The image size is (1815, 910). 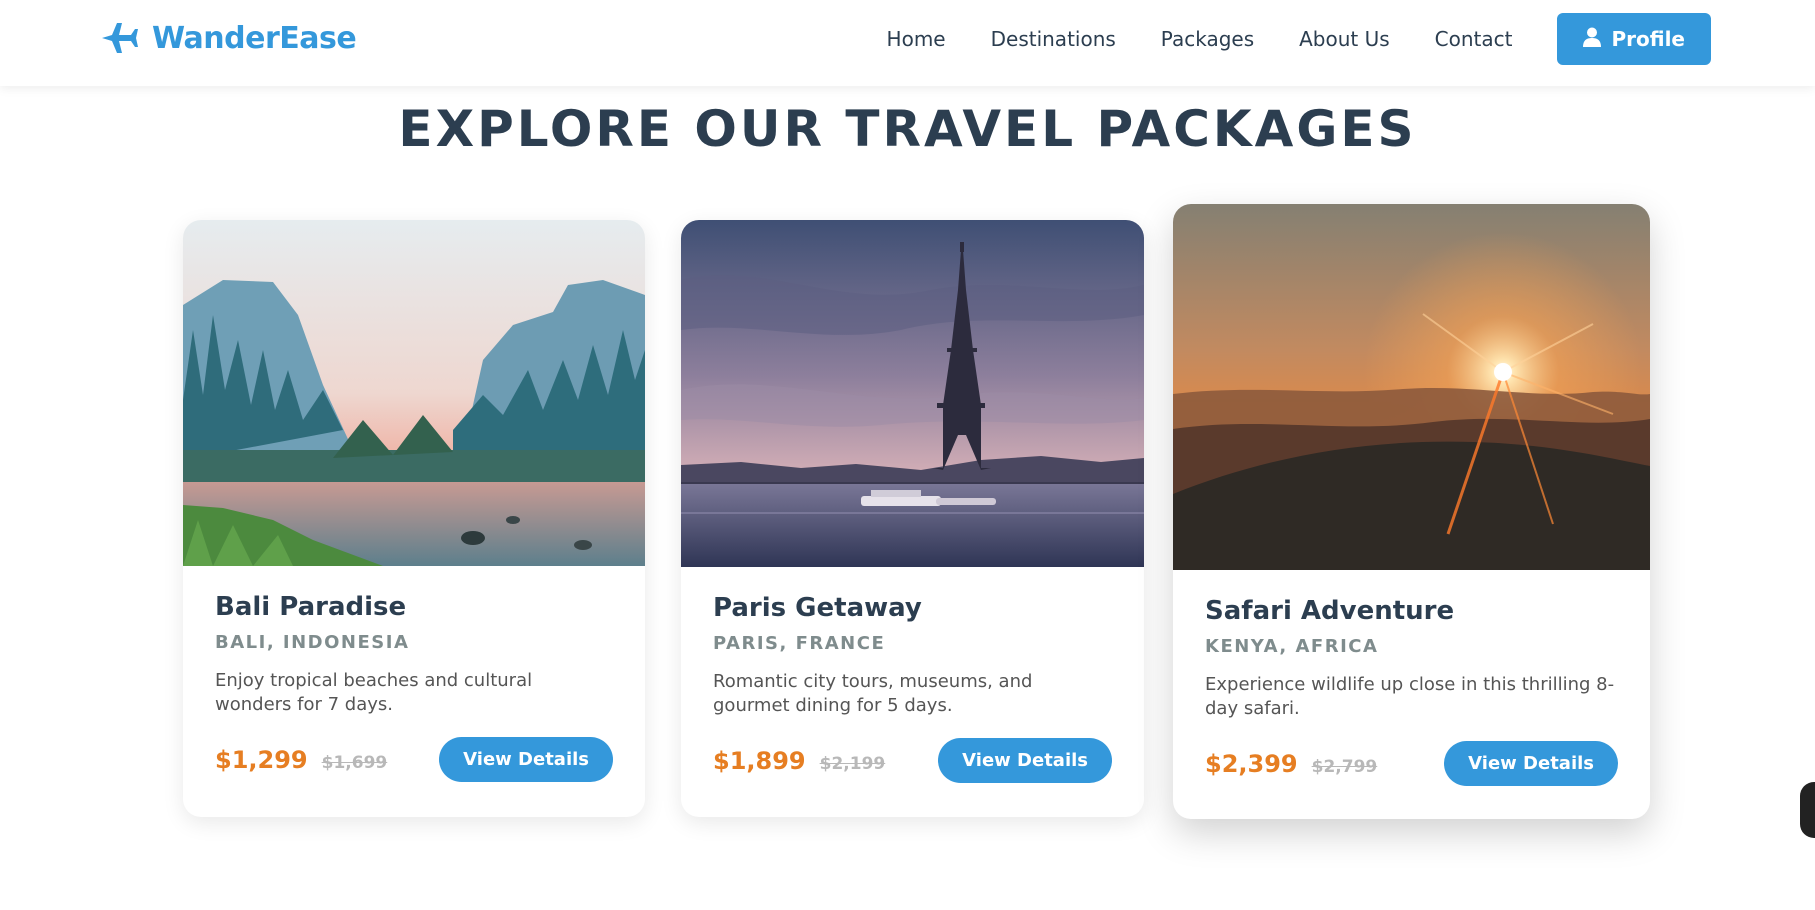 I want to click on chat-widget-toggle, so click(x=1807, y=810).